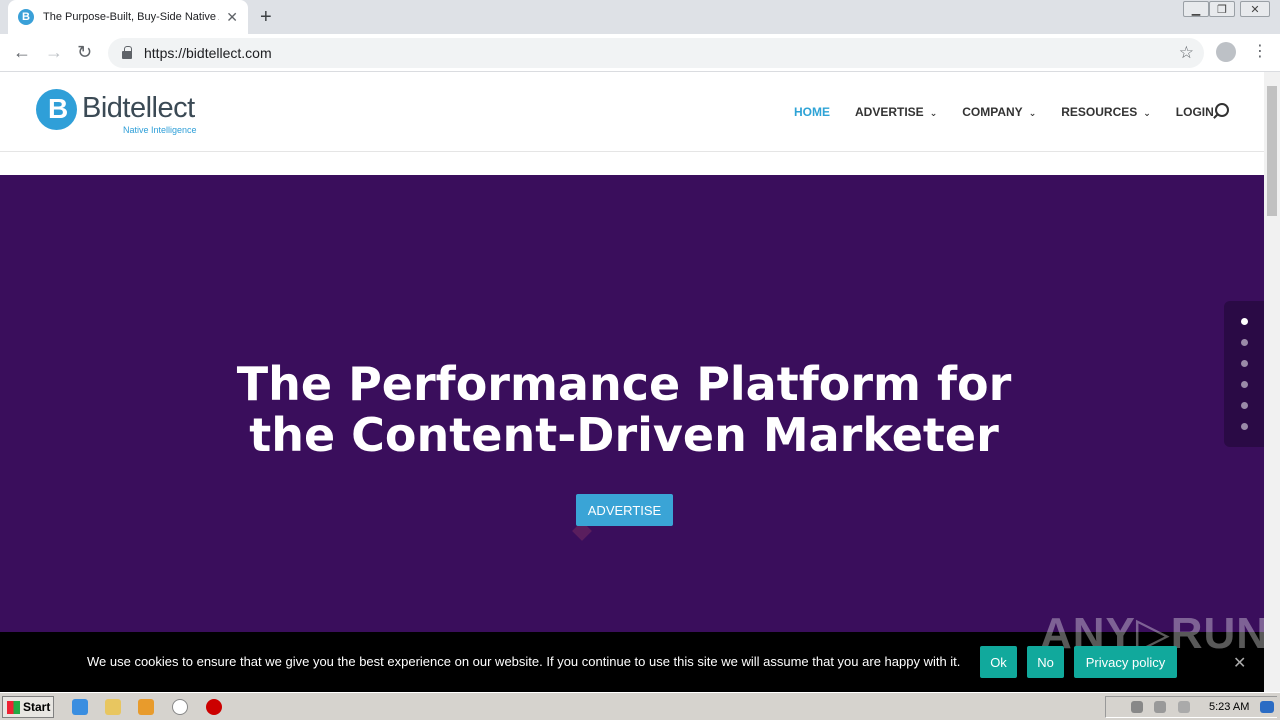  What do you see at coordinates (180, 707) in the screenshot?
I see `chrome-icon` at bounding box center [180, 707].